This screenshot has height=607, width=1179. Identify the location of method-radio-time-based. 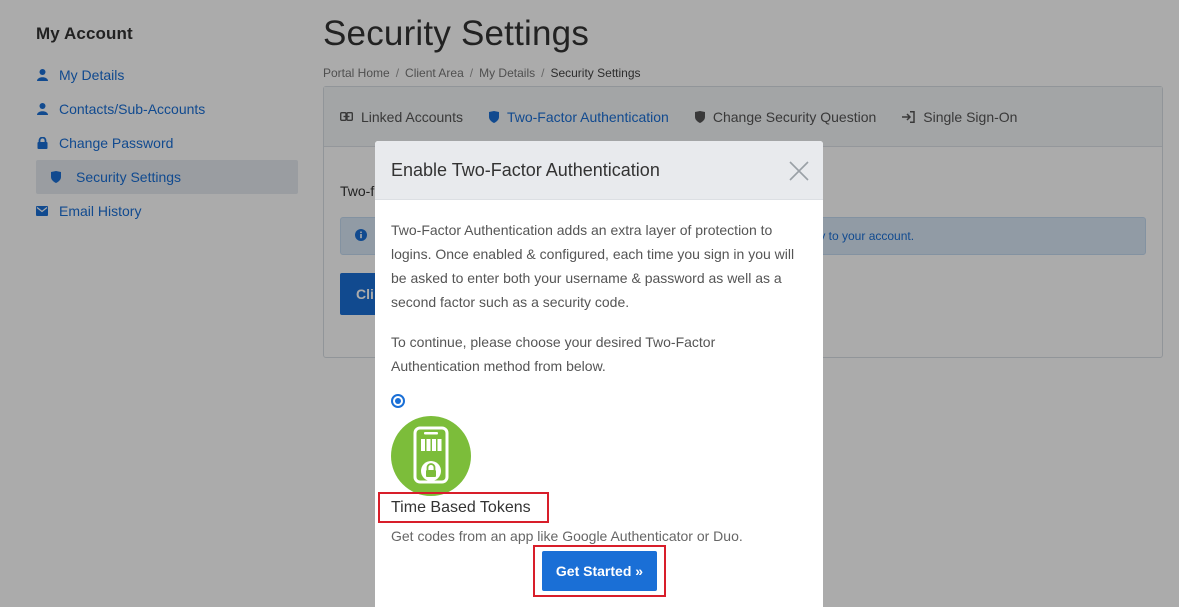
(398, 401).